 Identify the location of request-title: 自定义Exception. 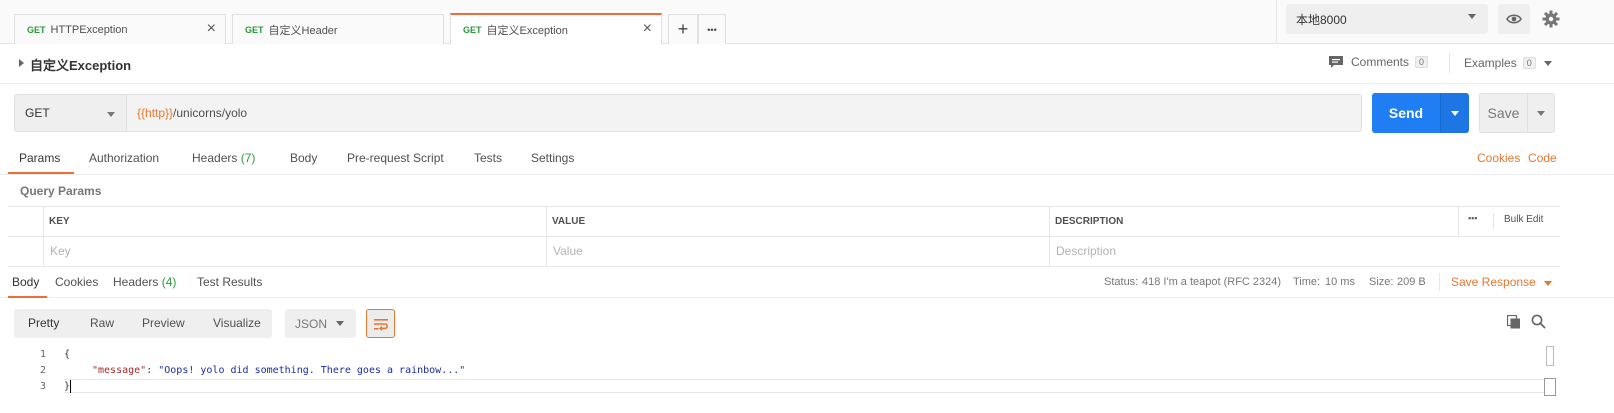
(80, 64).